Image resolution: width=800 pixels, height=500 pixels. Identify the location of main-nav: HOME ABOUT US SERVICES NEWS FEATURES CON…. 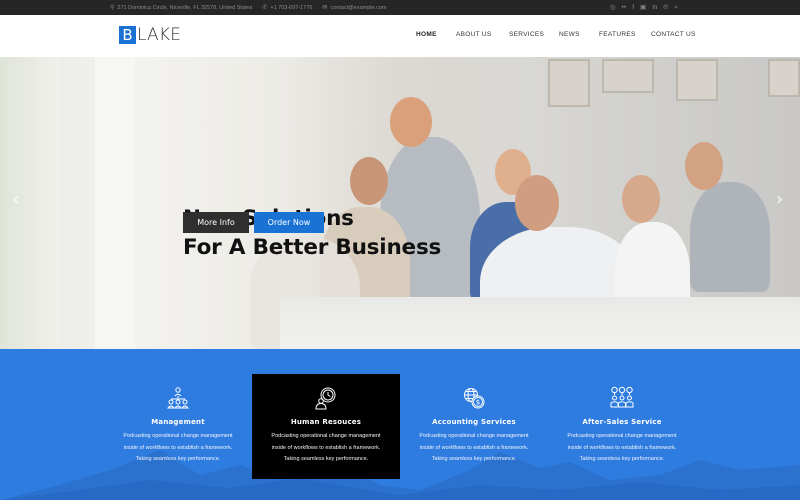
(556, 34).